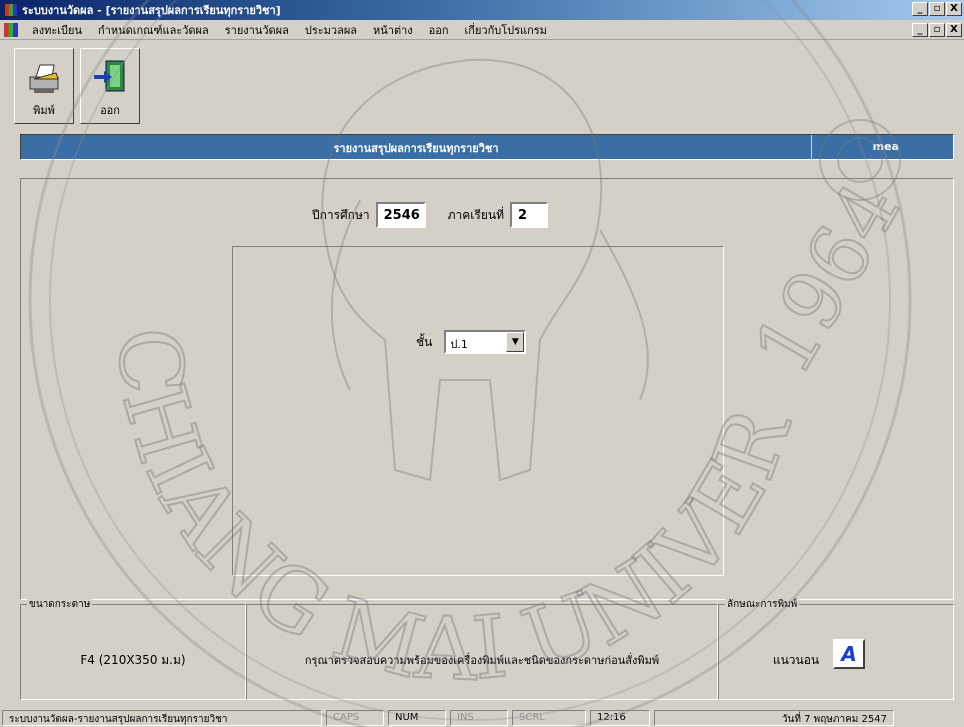 This screenshot has height=727, width=964. What do you see at coordinates (57, 30) in the screenshot?
I see `menu-register: ลงทะเบียน` at bounding box center [57, 30].